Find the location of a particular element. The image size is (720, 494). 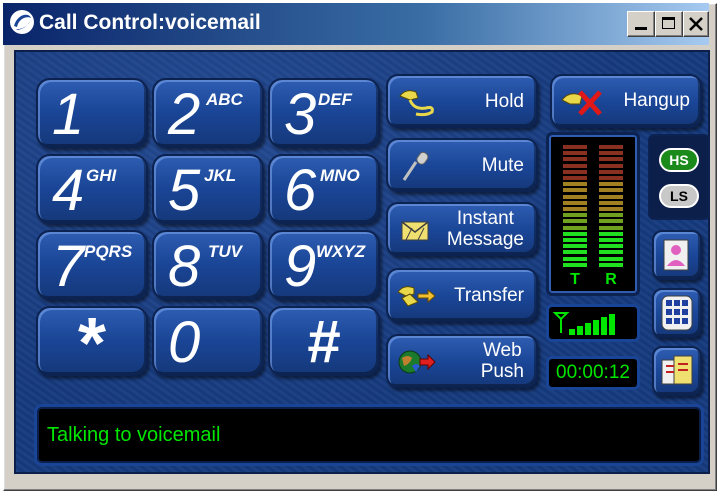

key-letters: TUV is located at coordinates (225, 251).